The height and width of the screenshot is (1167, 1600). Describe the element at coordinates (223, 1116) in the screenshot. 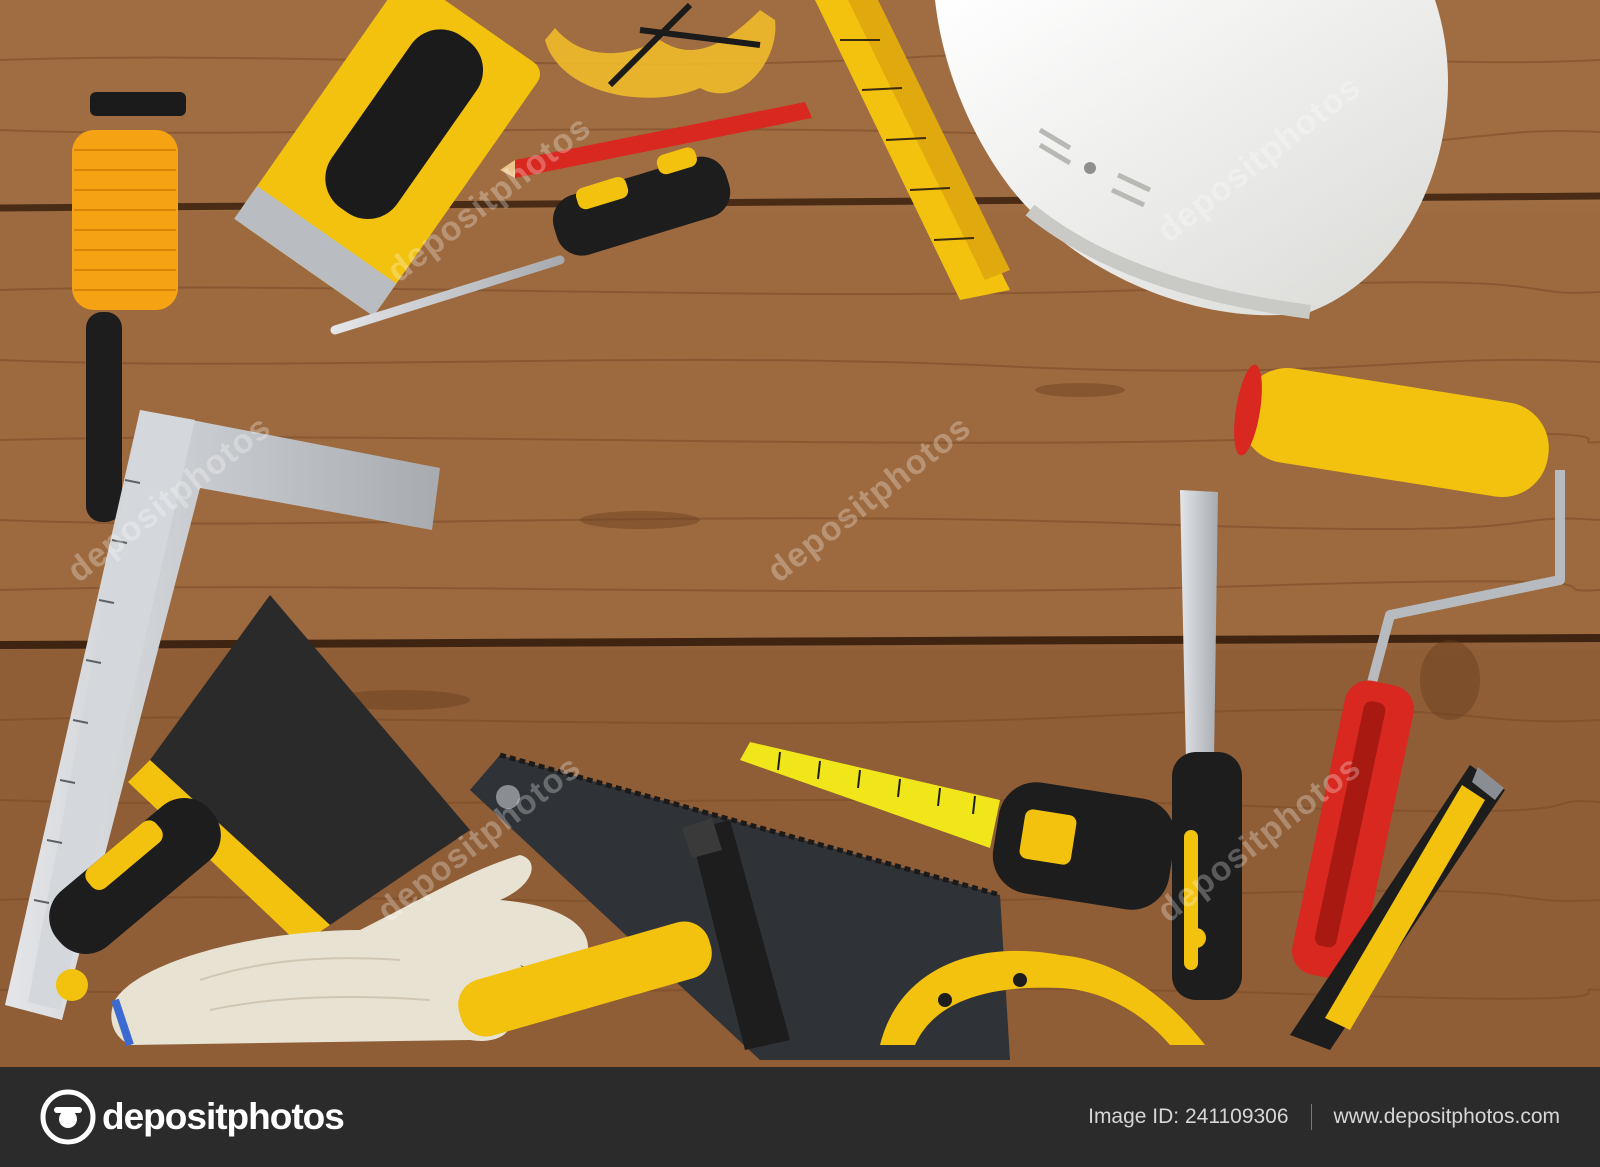

I see `brand-name: depositphotos` at that location.